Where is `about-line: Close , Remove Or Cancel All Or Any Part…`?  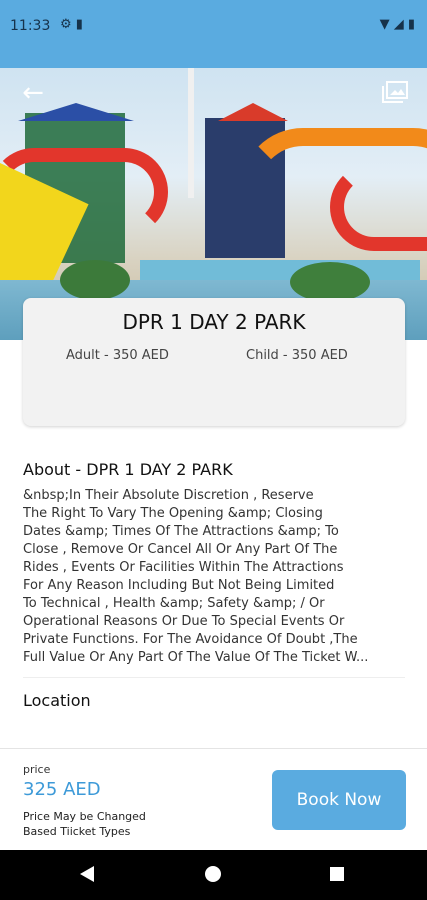
about-line: Close , Remove Or Cancel All Or Any Part… is located at coordinates (180, 549).